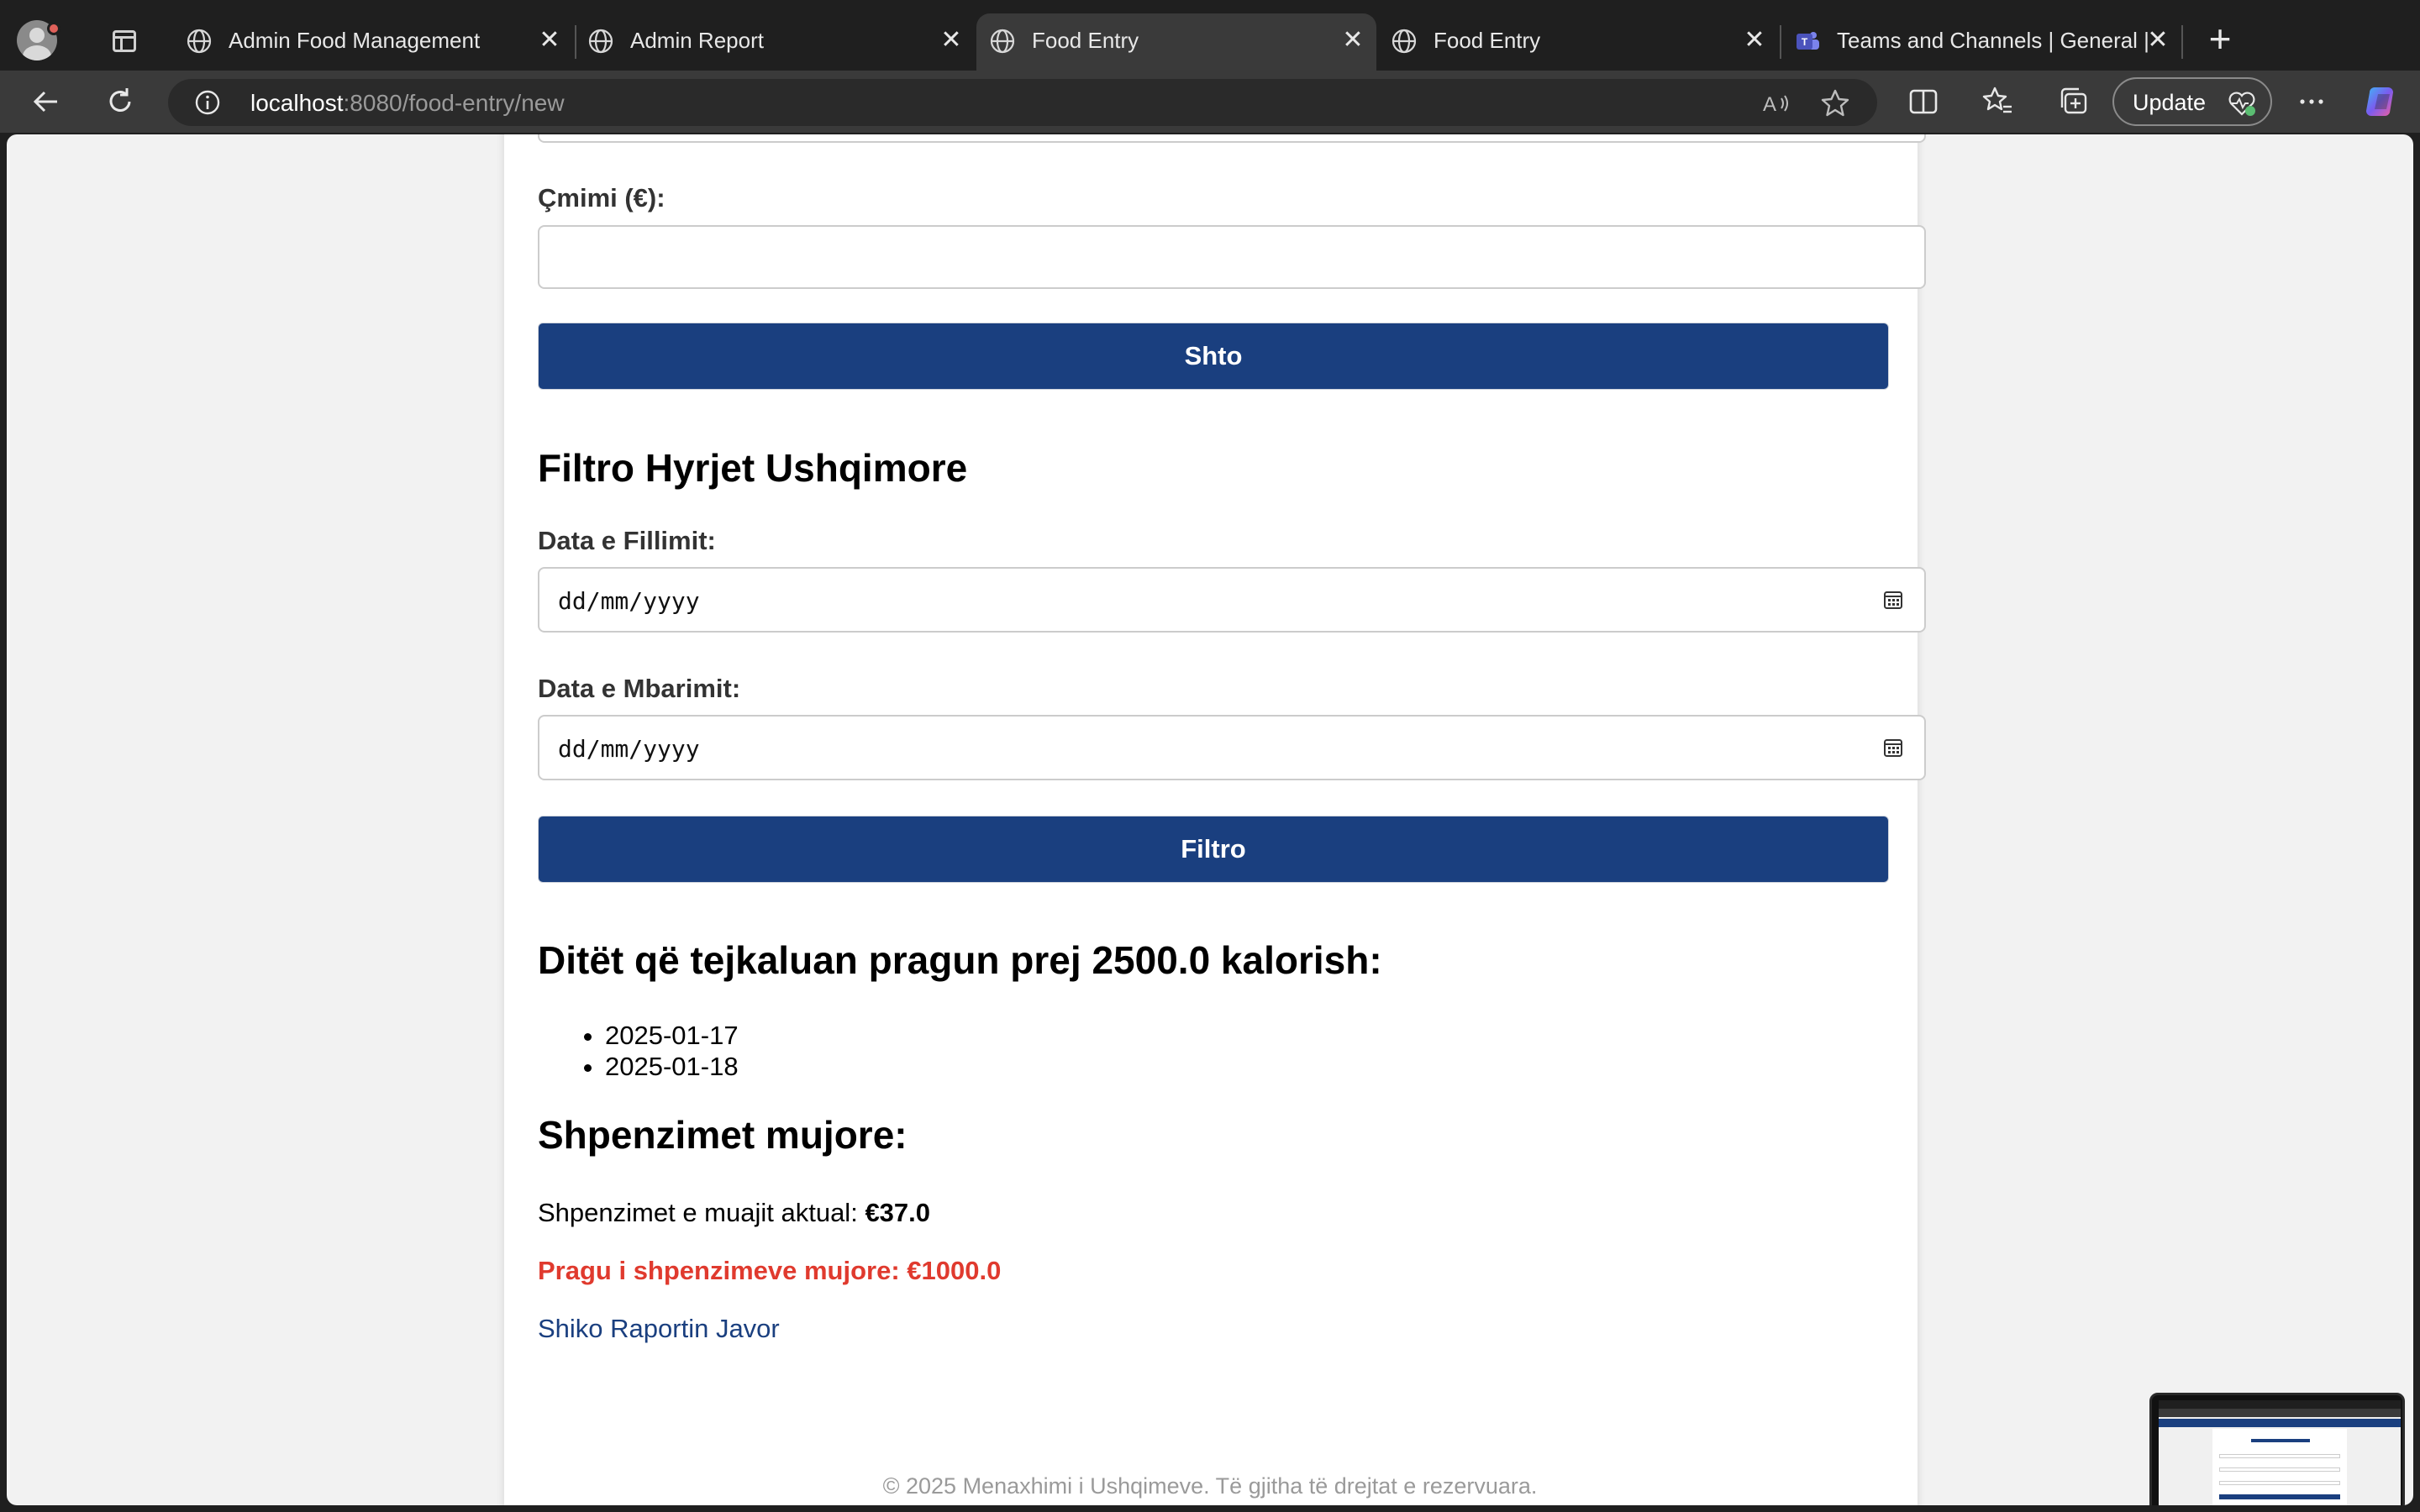 The width and height of the screenshot is (2420, 1512). I want to click on tab-teams-channels: T Teams and Channels | General | ✕, so click(1981, 42).